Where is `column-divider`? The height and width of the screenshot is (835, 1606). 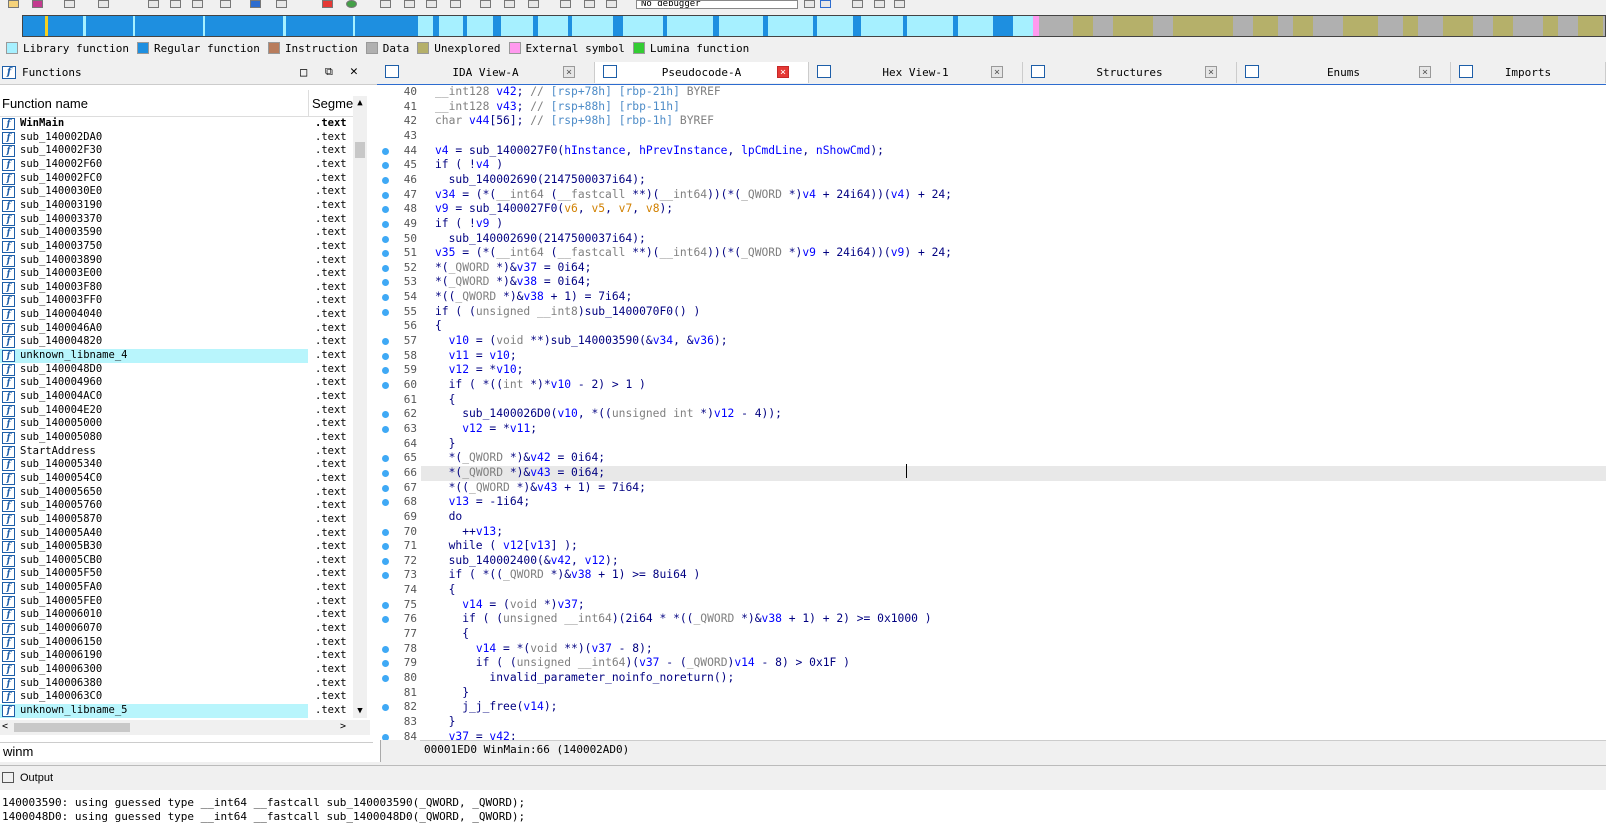
column-divider is located at coordinates (308, 103).